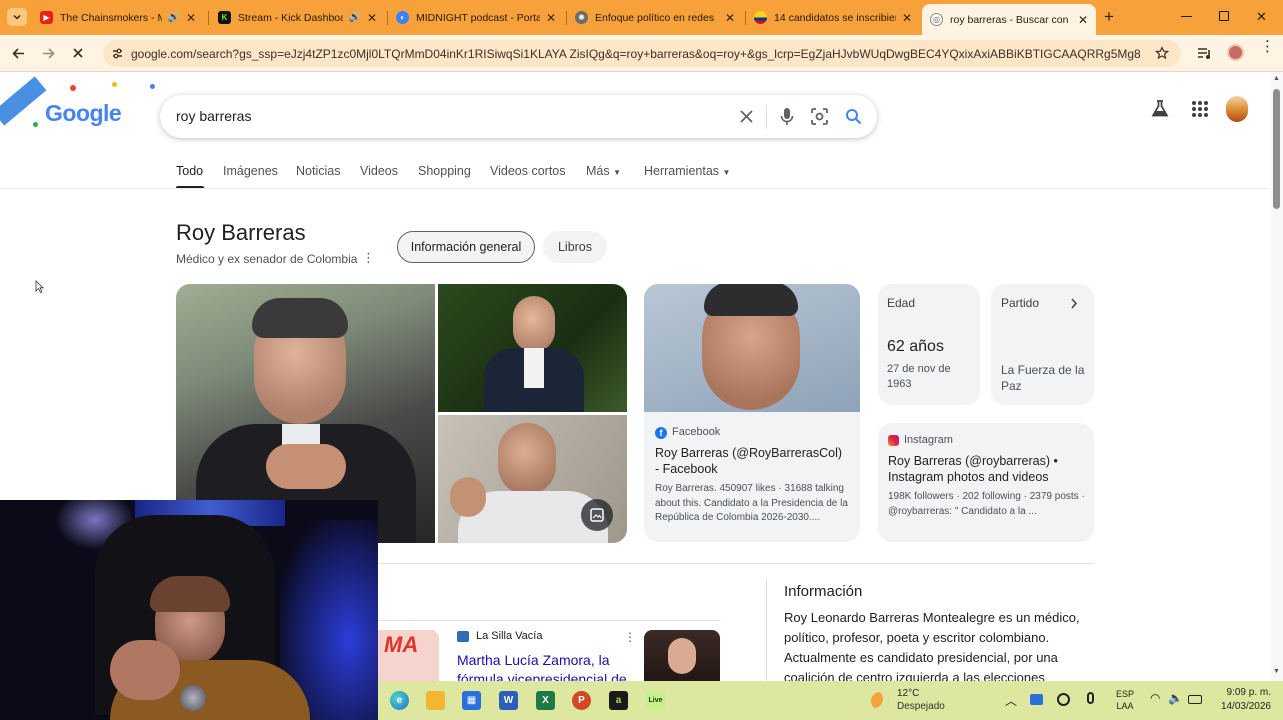 The image size is (1283, 720). I want to click on new-tab-button: +, so click(1109, 17).